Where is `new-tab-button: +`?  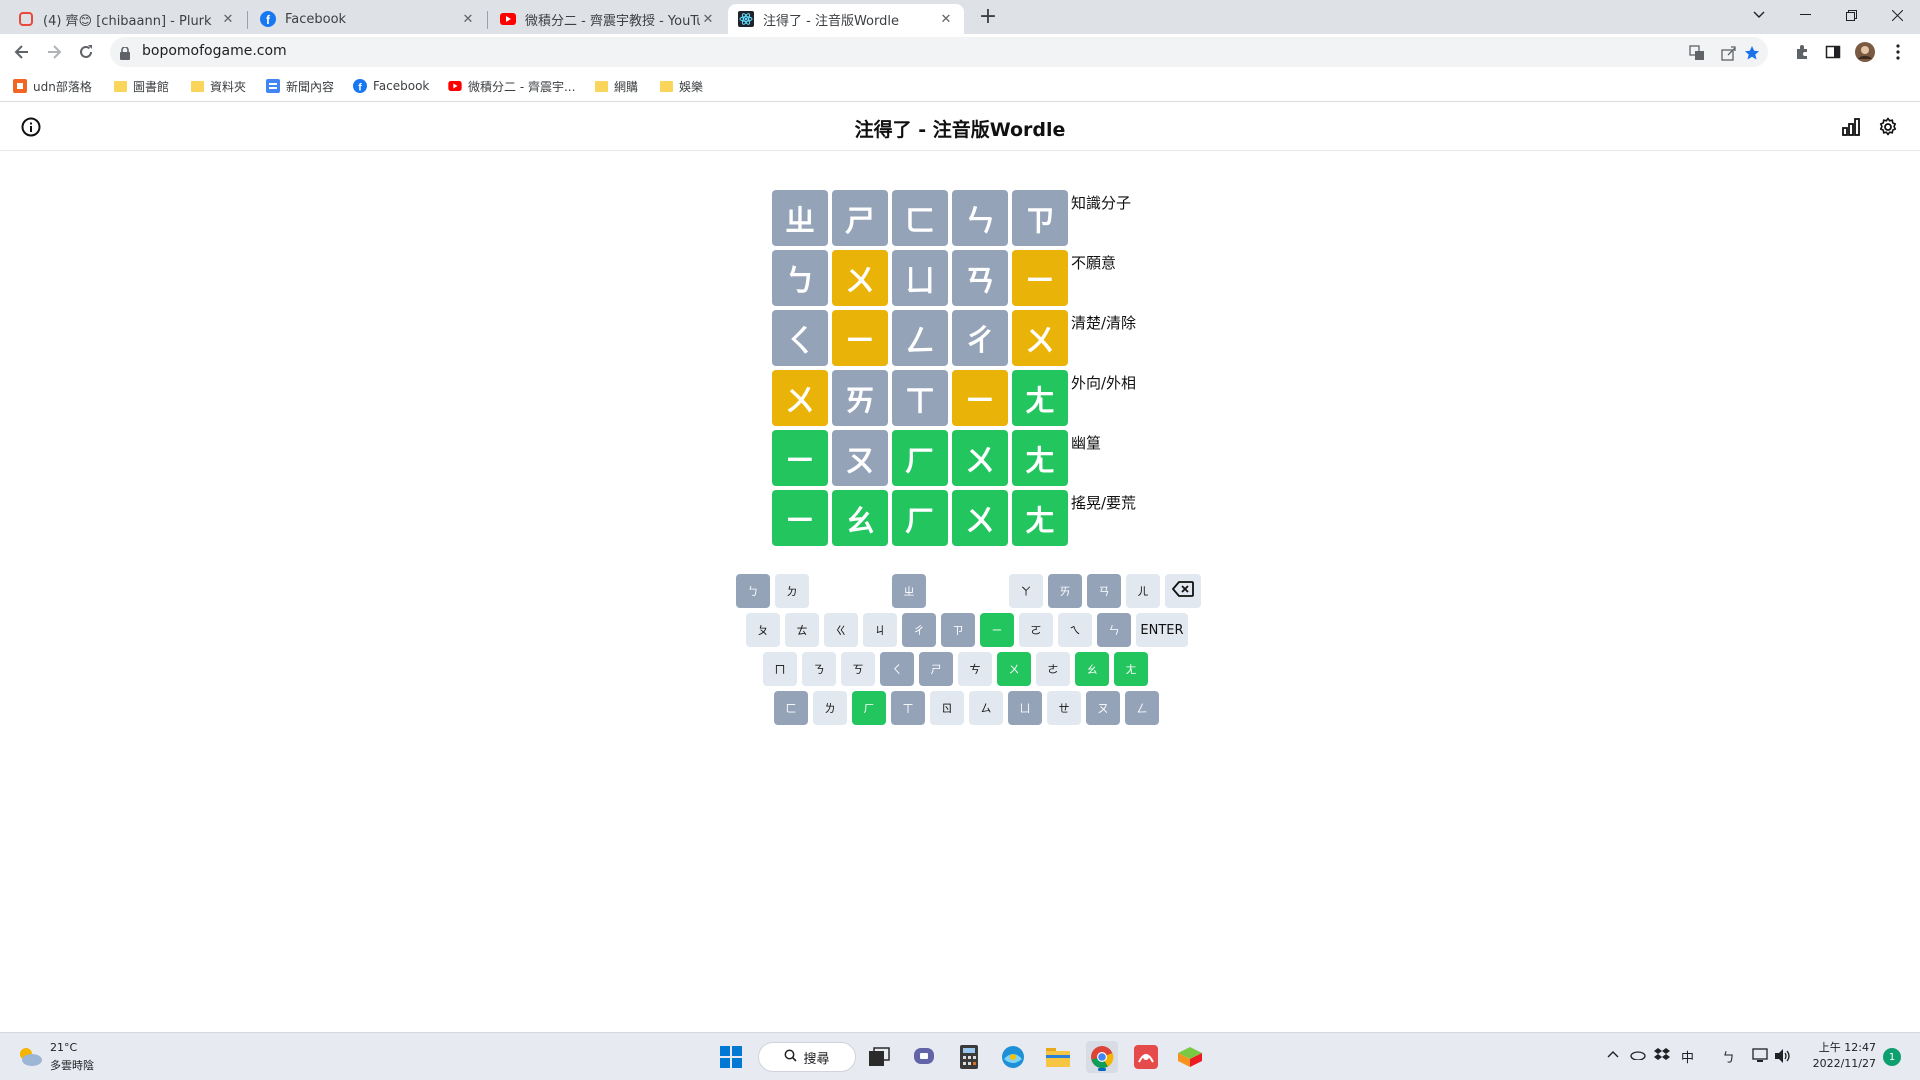
new-tab-button: + is located at coordinates (988, 18).